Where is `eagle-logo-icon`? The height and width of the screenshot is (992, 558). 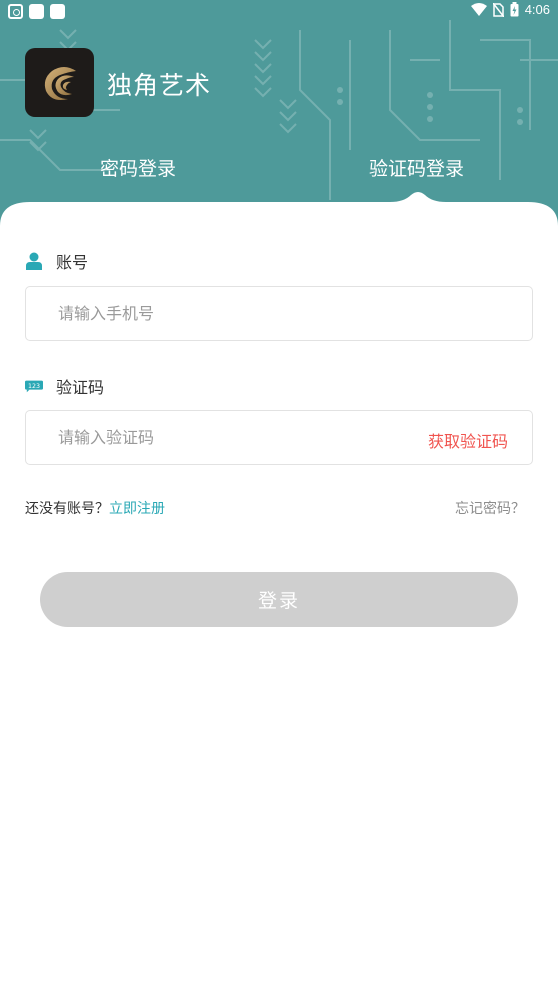
eagle-logo-icon is located at coordinates (60, 83).